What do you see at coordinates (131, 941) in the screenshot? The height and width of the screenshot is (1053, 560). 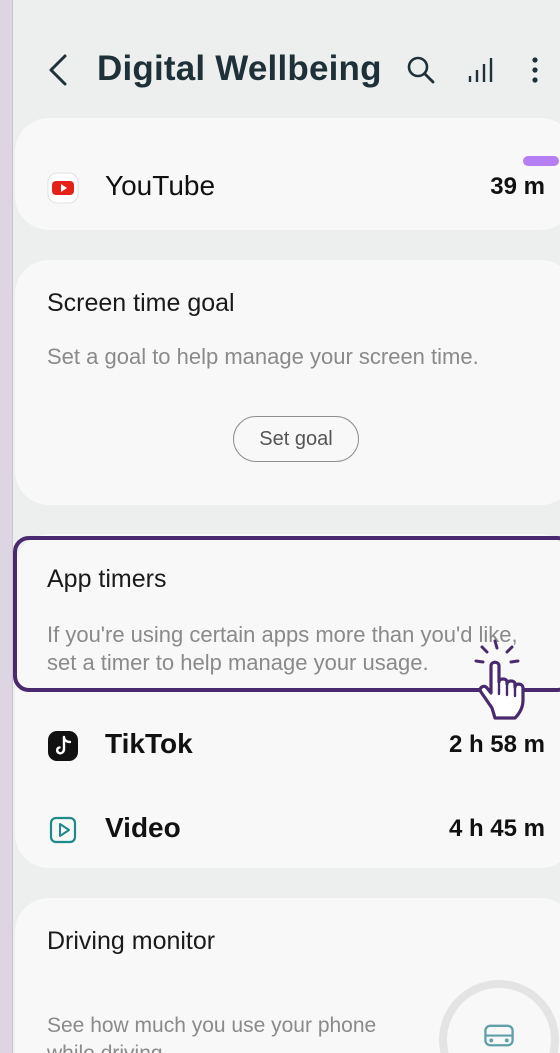 I see `driving-monitor-title: Driving monitor` at bounding box center [131, 941].